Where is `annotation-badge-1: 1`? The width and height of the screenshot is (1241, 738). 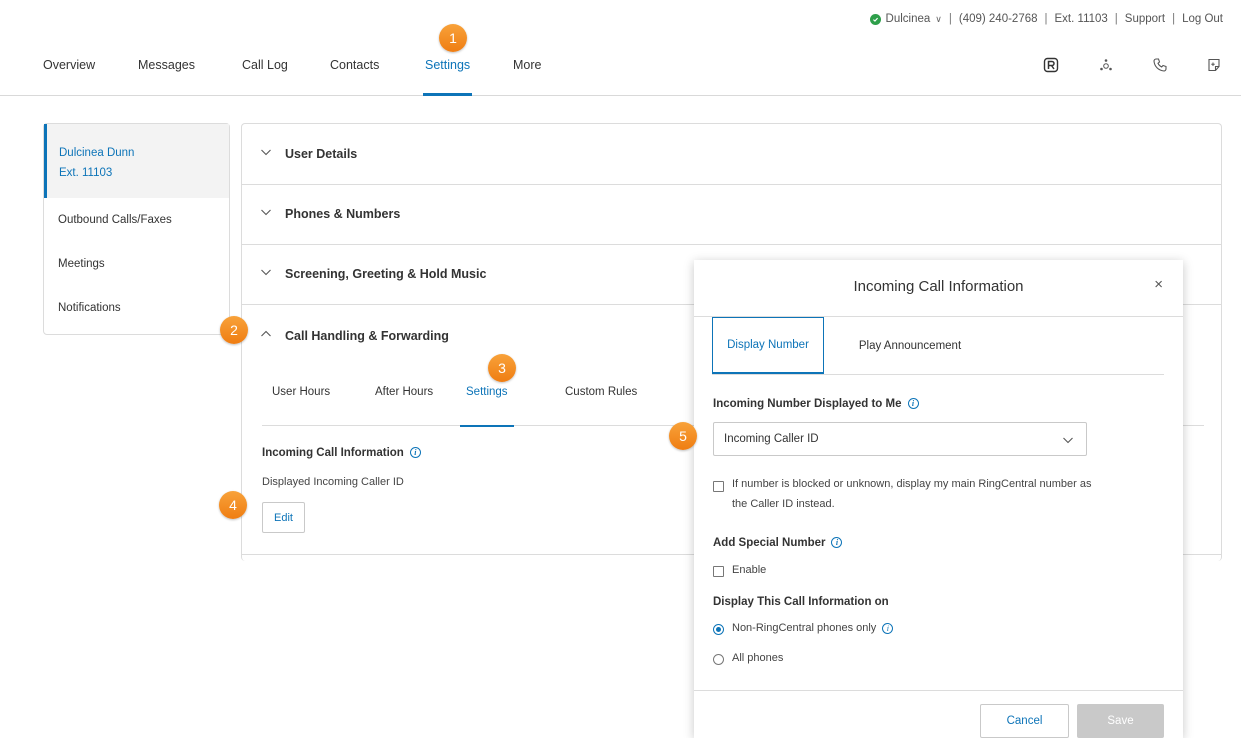
annotation-badge-1: 1 is located at coordinates (453, 38).